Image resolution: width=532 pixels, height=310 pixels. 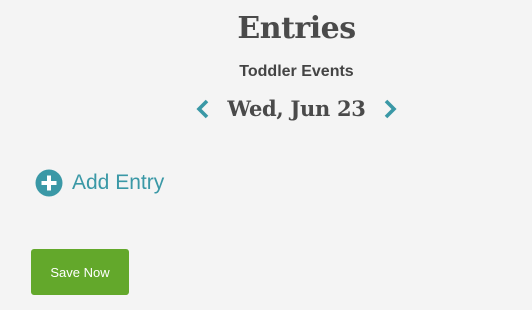 I want to click on plus-circle-icon, so click(x=49, y=183).